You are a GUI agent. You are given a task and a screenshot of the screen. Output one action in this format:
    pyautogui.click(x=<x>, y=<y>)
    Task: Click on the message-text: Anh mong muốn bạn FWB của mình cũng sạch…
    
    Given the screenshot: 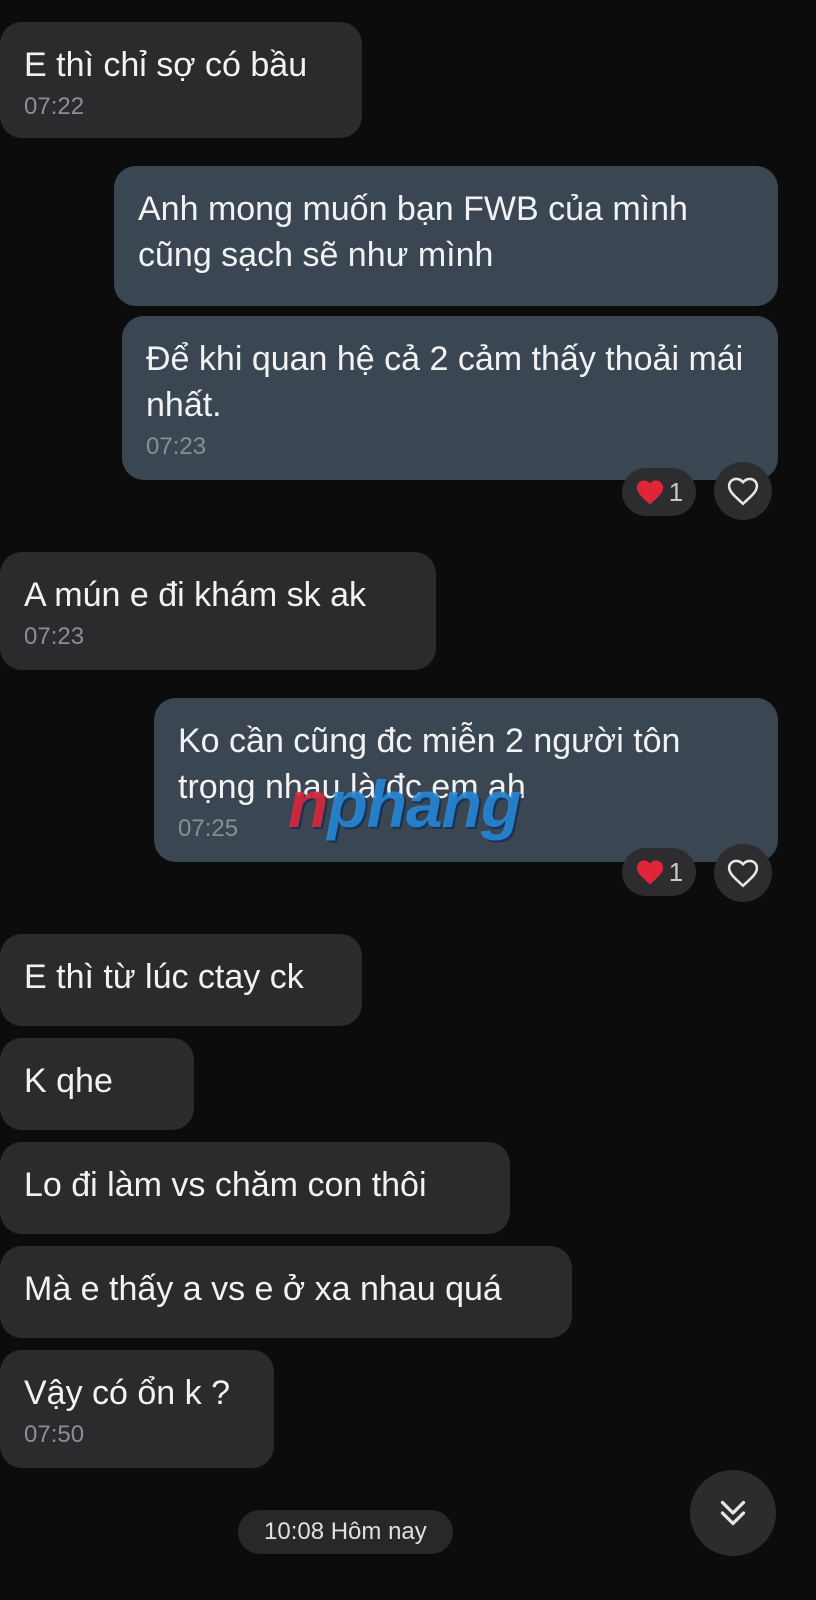 What is the action you would take?
    pyautogui.click(x=413, y=232)
    